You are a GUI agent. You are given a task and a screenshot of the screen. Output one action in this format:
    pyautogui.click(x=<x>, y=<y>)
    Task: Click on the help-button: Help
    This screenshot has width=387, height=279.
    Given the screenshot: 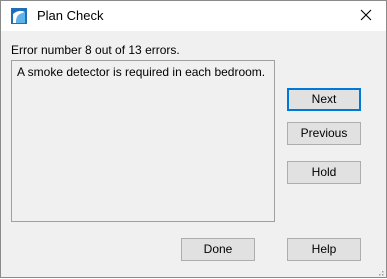 What is the action you would take?
    pyautogui.click(x=324, y=249)
    